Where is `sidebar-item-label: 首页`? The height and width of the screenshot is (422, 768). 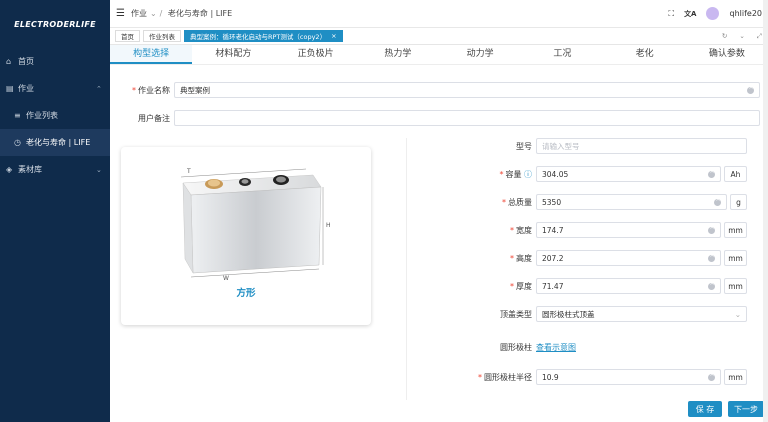
sidebar-item-label: 首页 is located at coordinates (26, 61).